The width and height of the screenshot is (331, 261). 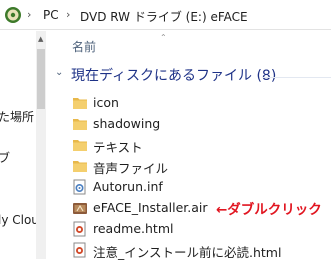 I want to click on nav-scrollbar: ▲, so click(x=41, y=145).